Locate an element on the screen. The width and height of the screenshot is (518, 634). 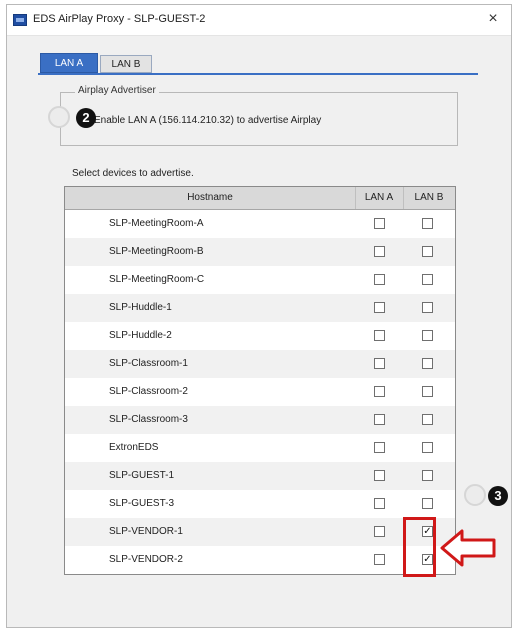
column-header-lan-a: LAN A is located at coordinates (379, 198).